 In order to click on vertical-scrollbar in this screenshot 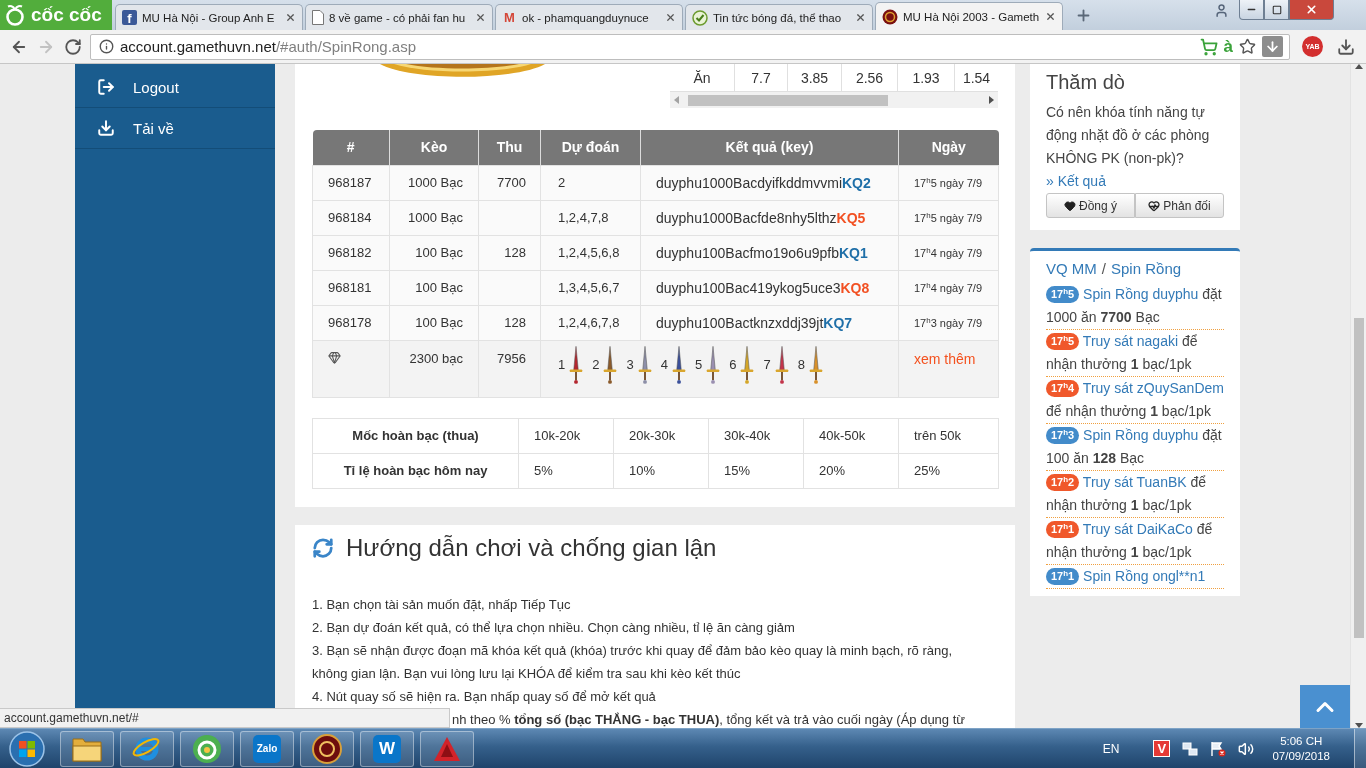, I will do `click(1358, 396)`.